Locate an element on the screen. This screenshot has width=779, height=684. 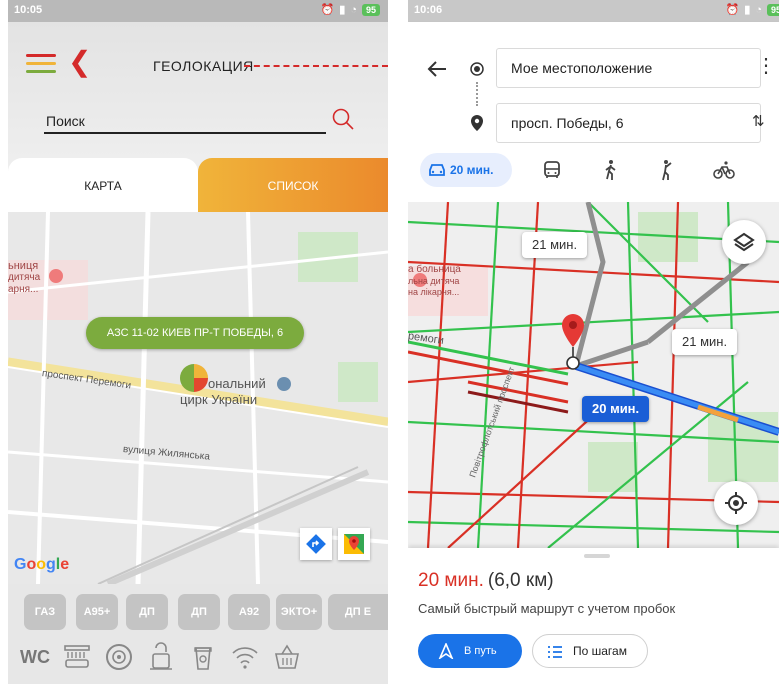
route-connector is located at coordinates (477, 94).